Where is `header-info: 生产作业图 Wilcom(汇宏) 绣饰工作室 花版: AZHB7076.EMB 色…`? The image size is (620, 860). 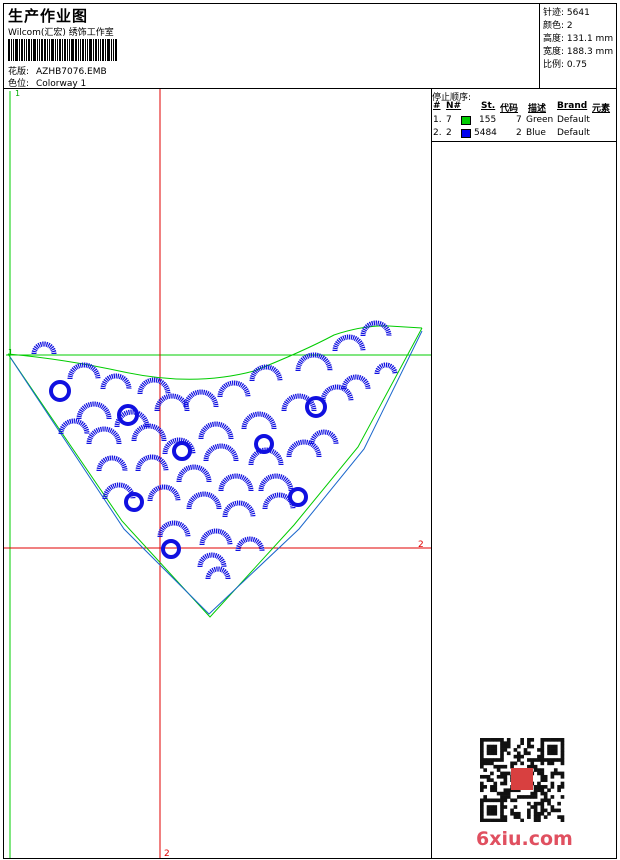
header-info: 生产作业图 Wilcom(汇宏) 绣饰工作室 花版: AZHB7076.EMB 色… is located at coordinates (271, 46).